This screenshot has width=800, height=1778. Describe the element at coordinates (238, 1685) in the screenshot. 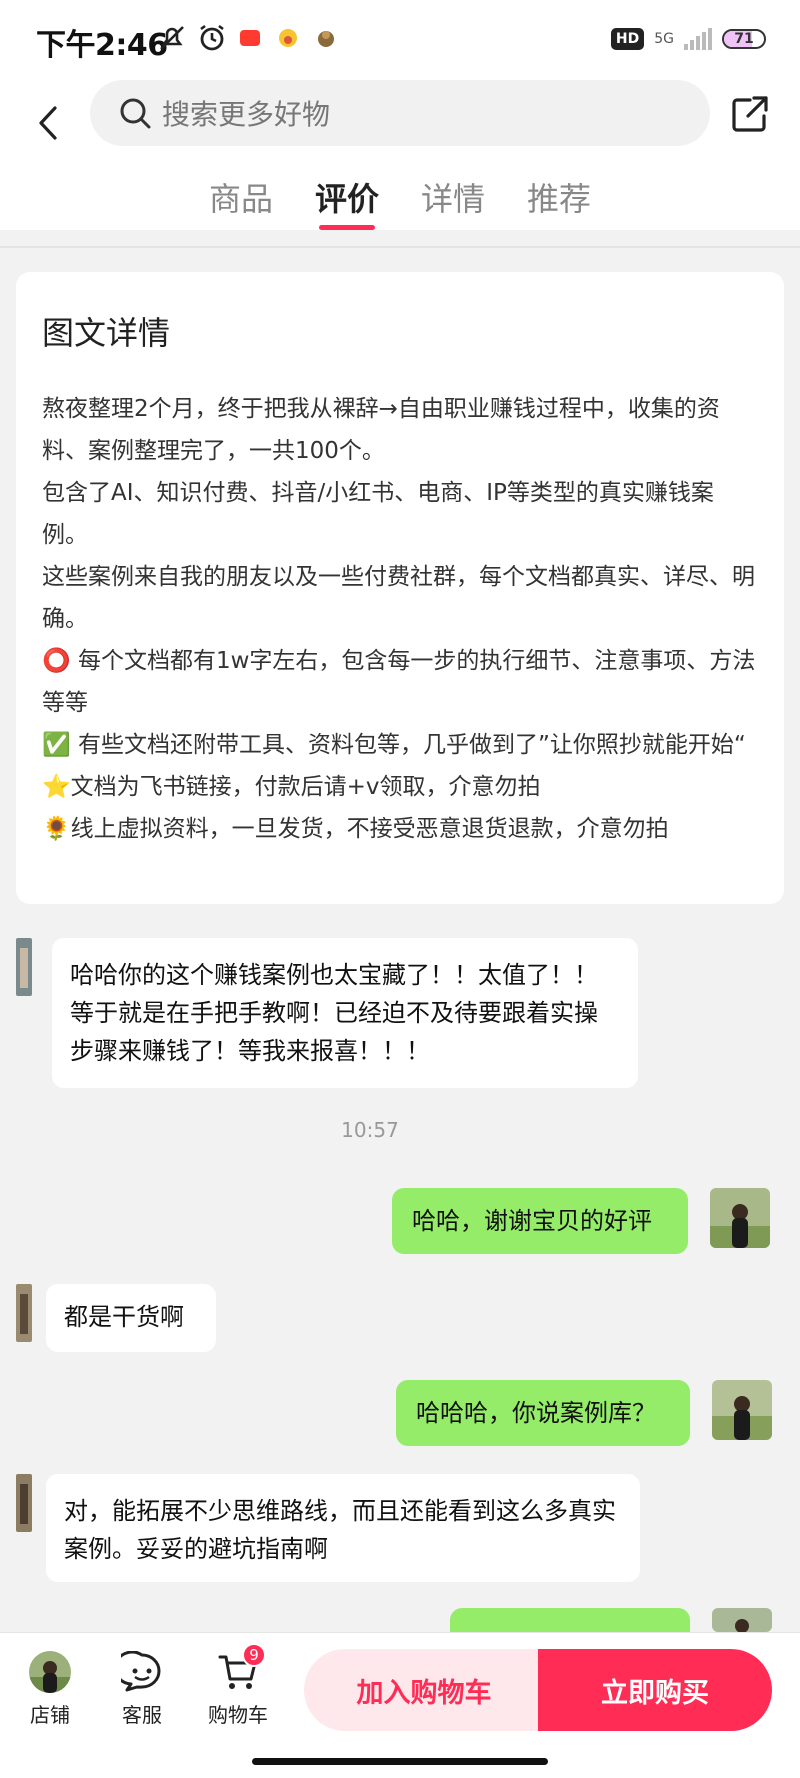

I see `cart-button: 9 购物车` at that location.